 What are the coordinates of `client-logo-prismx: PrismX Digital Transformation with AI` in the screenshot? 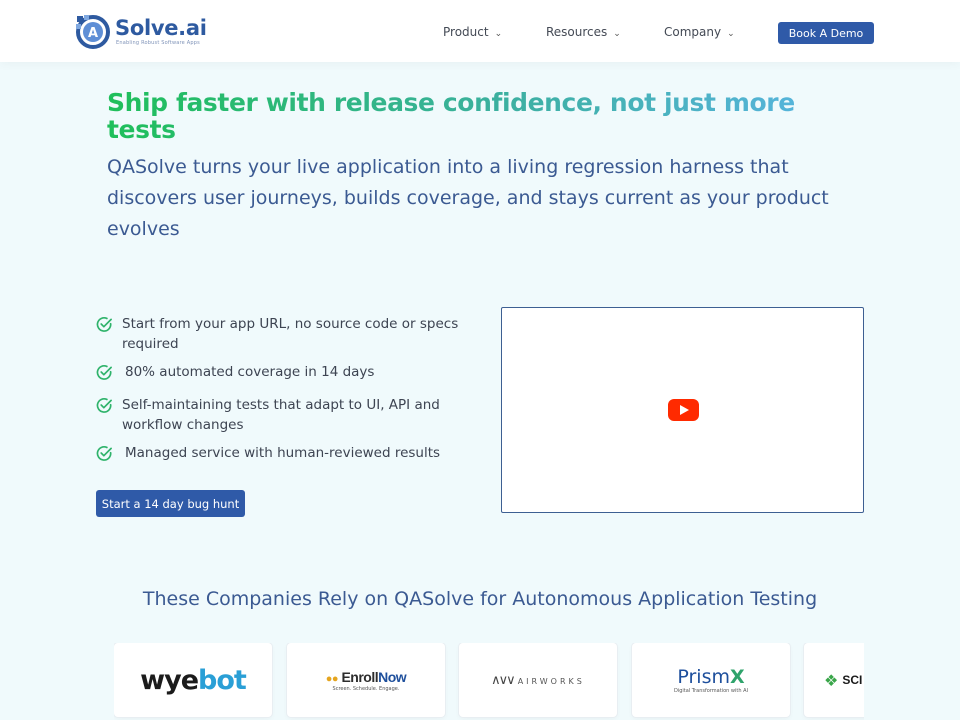 It's located at (711, 680).